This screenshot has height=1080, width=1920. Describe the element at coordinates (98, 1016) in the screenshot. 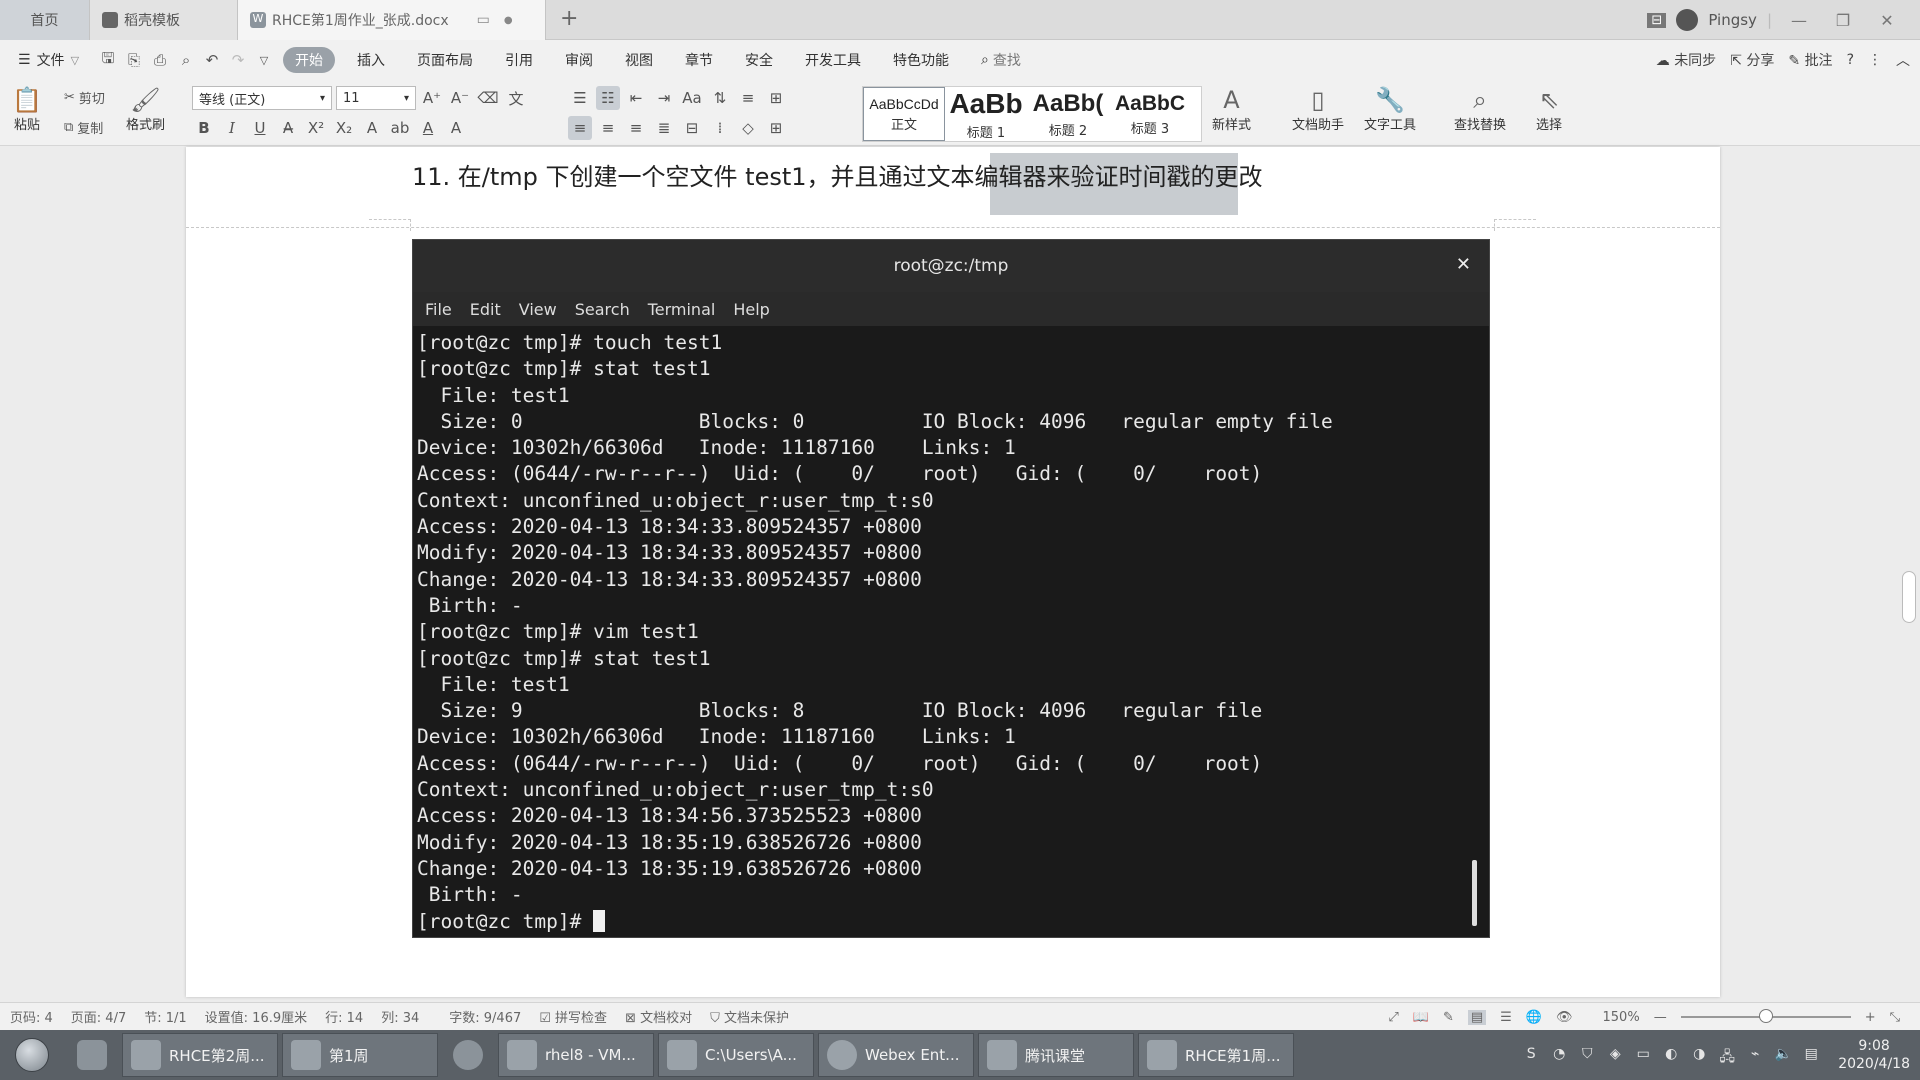

I see `status-pages: 页面: 4/7` at that location.